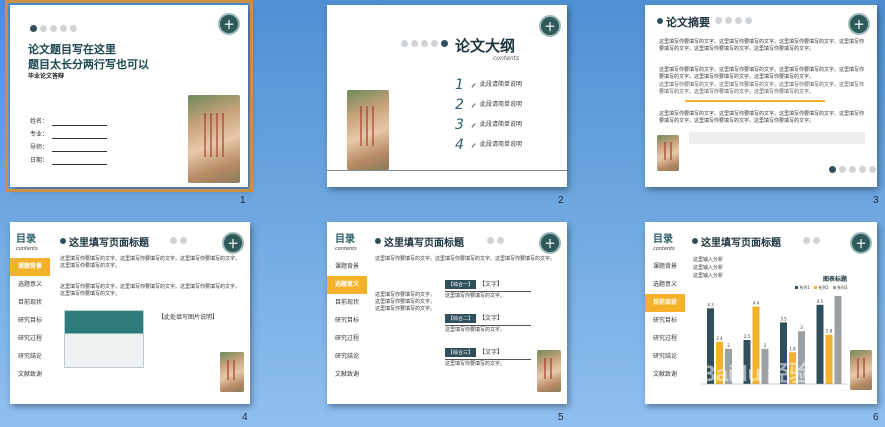  What do you see at coordinates (876, 200) in the screenshot?
I see `slide-number-3: 3` at bounding box center [876, 200].